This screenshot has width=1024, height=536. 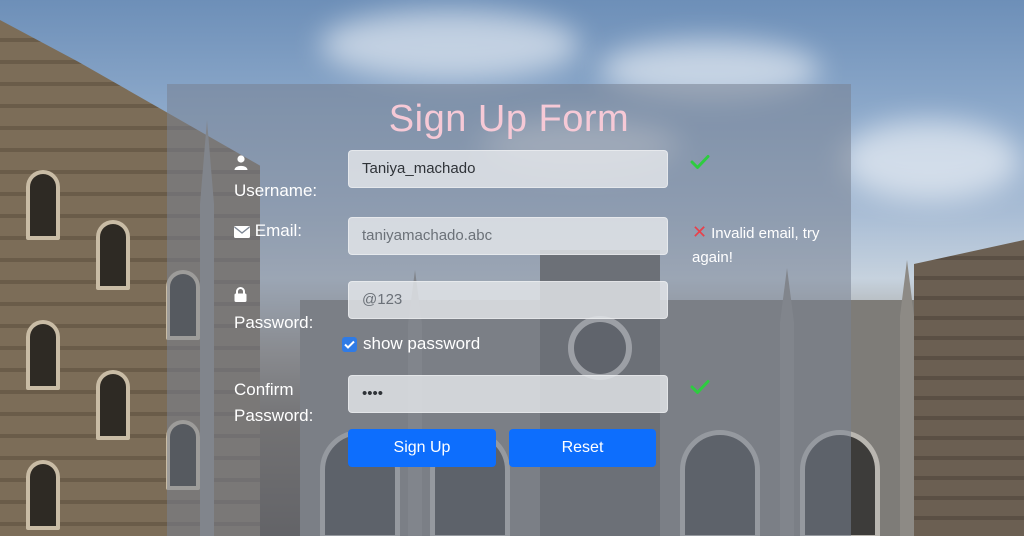 What do you see at coordinates (274, 415) in the screenshot?
I see `confirm-password-label-line2: Password:` at bounding box center [274, 415].